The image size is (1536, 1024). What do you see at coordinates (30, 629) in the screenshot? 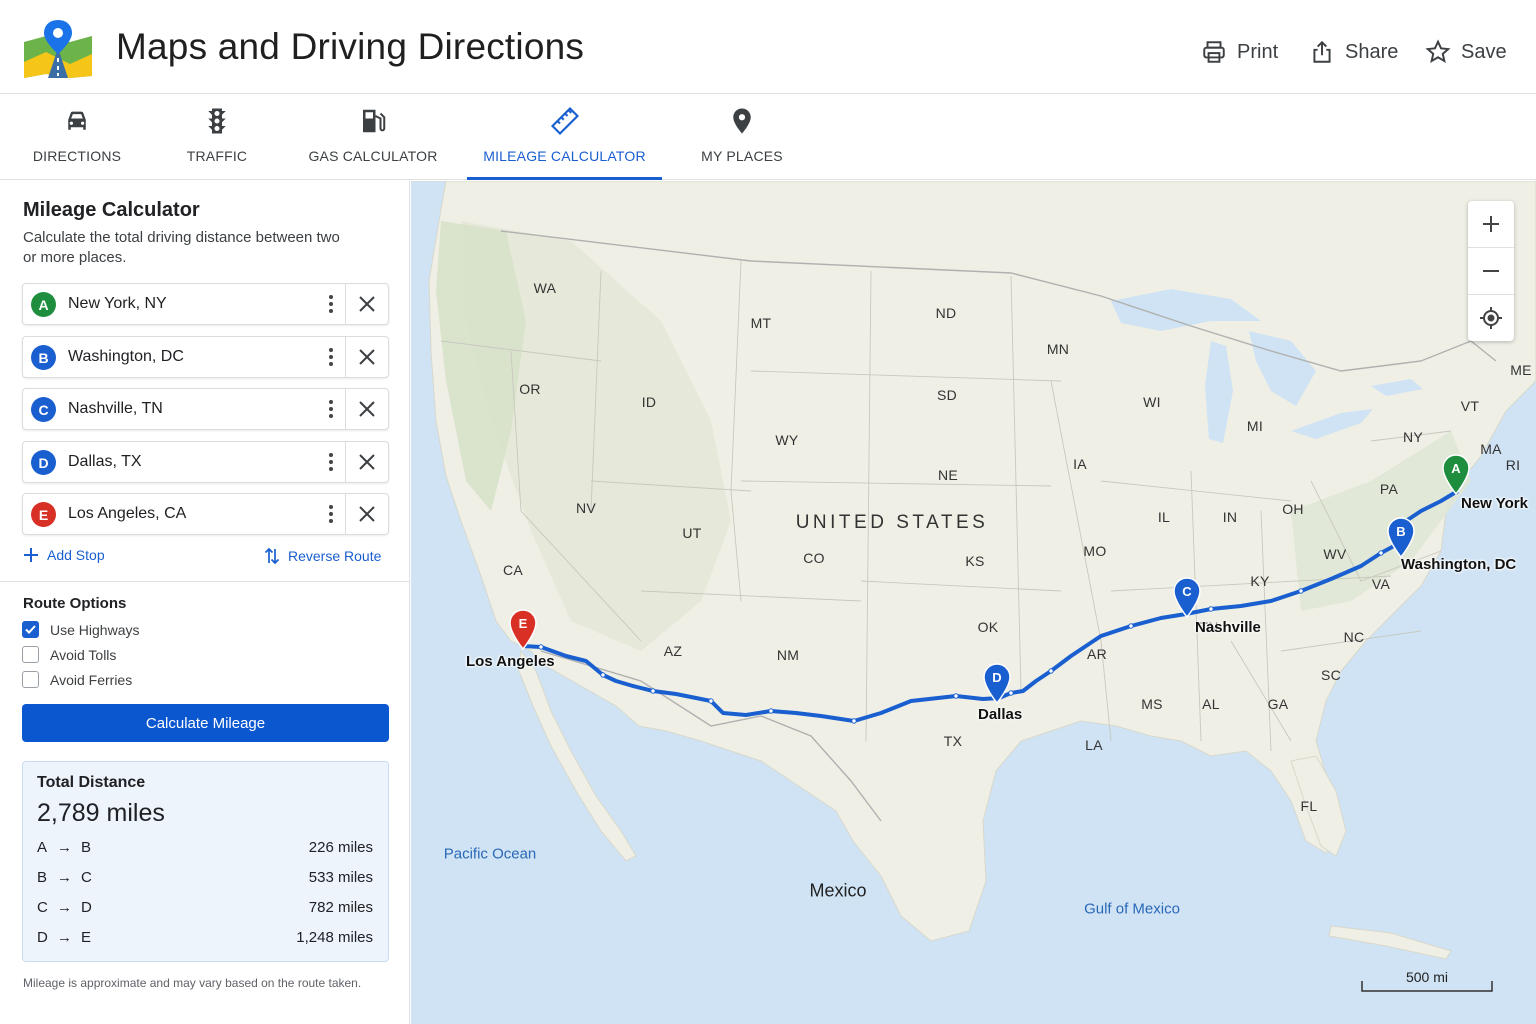
I see `checkbox-checked` at bounding box center [30, 629].